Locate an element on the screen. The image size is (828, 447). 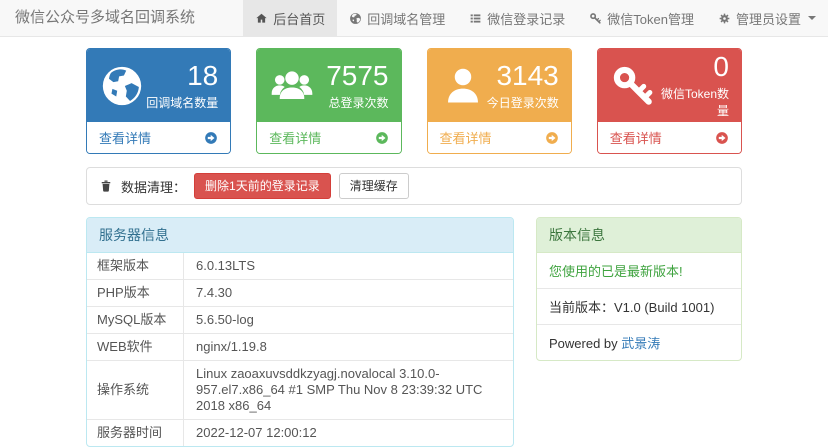
stat-card-wechat-tokens: 0 微信Token数量 查看详情 is located at coordinates (669, 101).